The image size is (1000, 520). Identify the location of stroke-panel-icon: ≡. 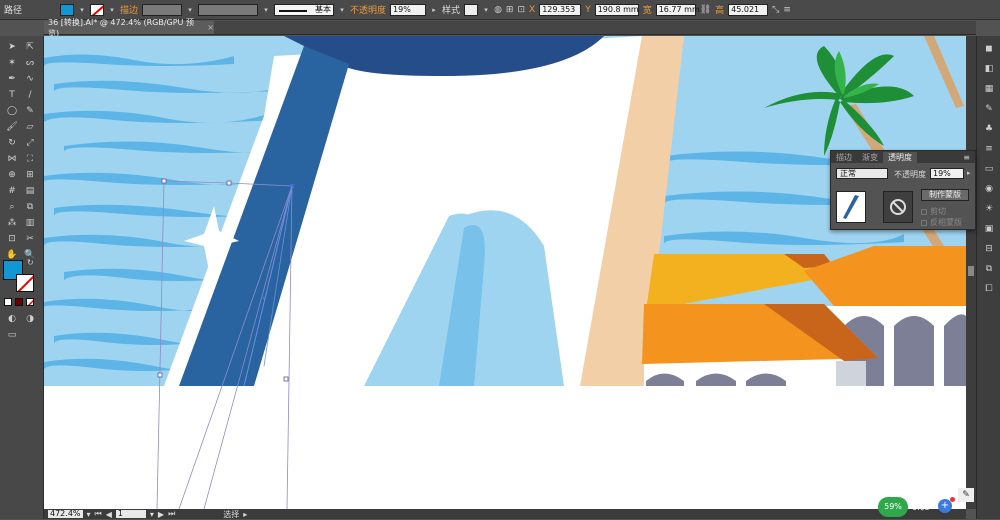
(989, 149).